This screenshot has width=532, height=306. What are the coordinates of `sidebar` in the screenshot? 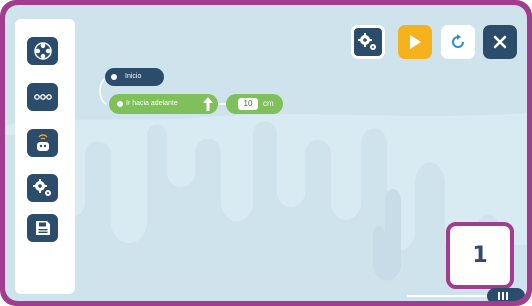 It's located at (45, 156).